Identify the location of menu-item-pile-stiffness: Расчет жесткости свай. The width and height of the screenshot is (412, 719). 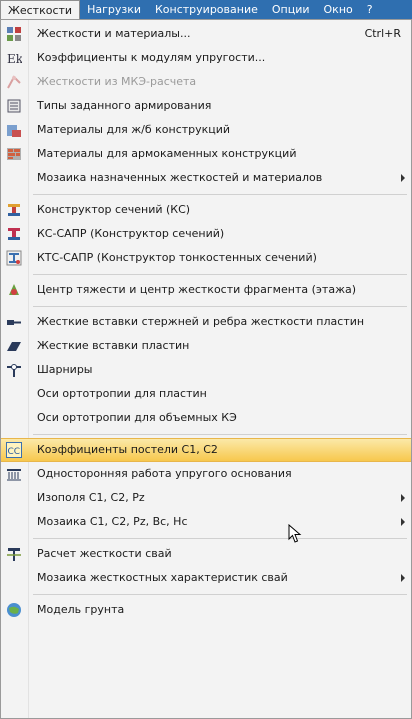
(206, 554).